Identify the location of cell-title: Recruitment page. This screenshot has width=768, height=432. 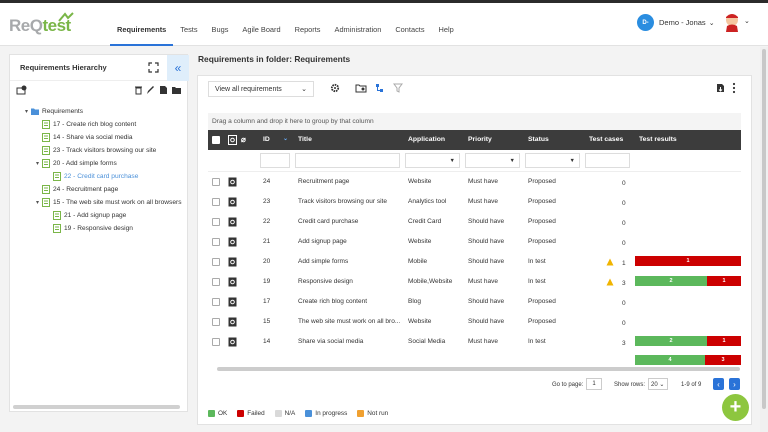
(350, 181).